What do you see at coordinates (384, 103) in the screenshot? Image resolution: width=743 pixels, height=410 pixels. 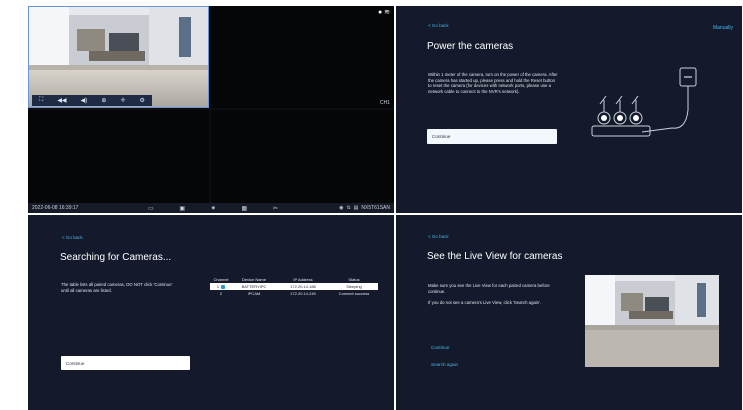 I see `camera-tag: CH1` at bounding box center [384, 103].